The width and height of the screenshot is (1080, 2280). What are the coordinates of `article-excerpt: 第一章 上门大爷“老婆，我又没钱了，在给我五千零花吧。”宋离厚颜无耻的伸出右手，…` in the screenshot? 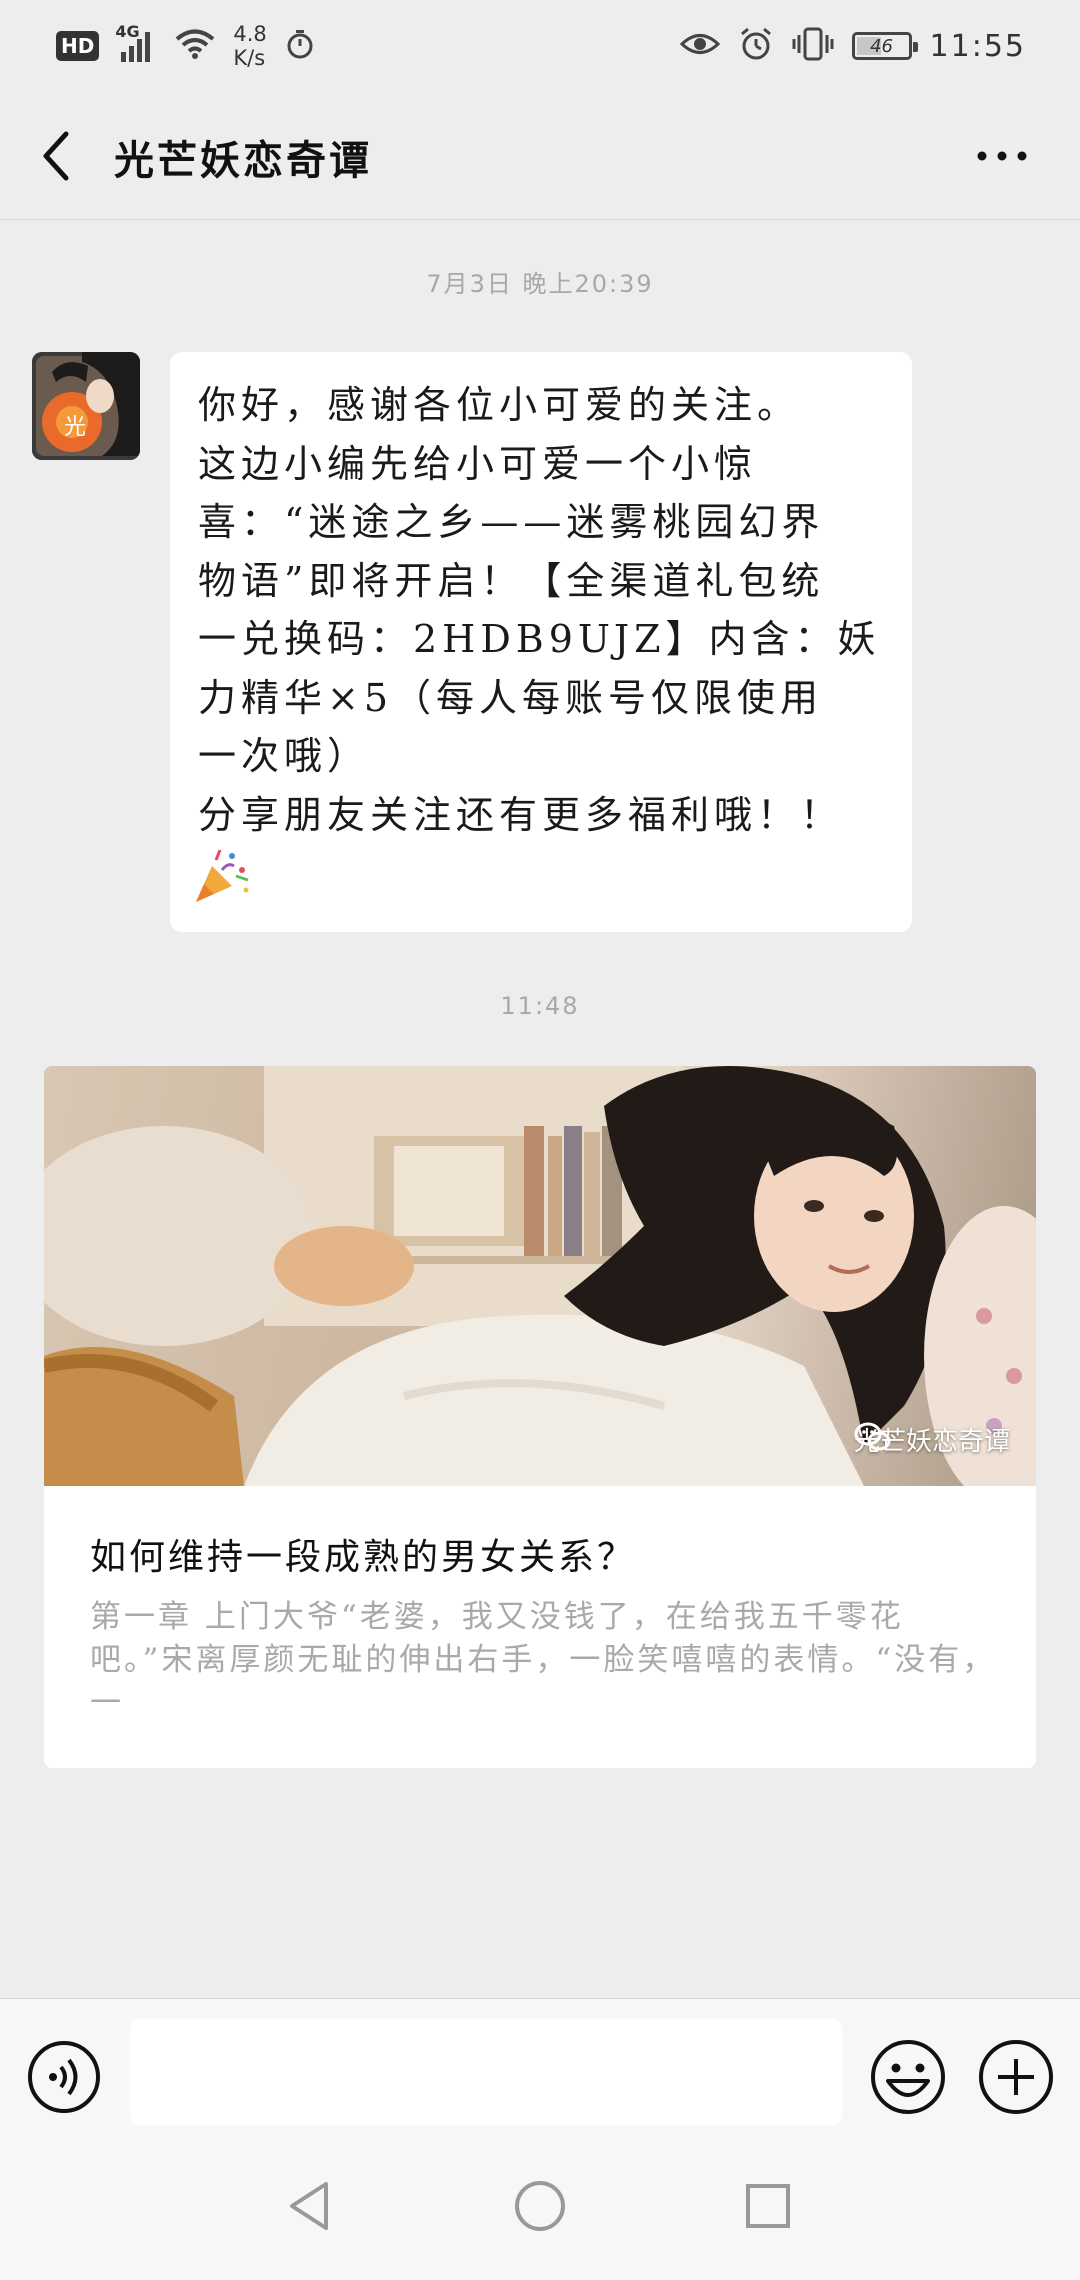 It's located at (543, 1660).